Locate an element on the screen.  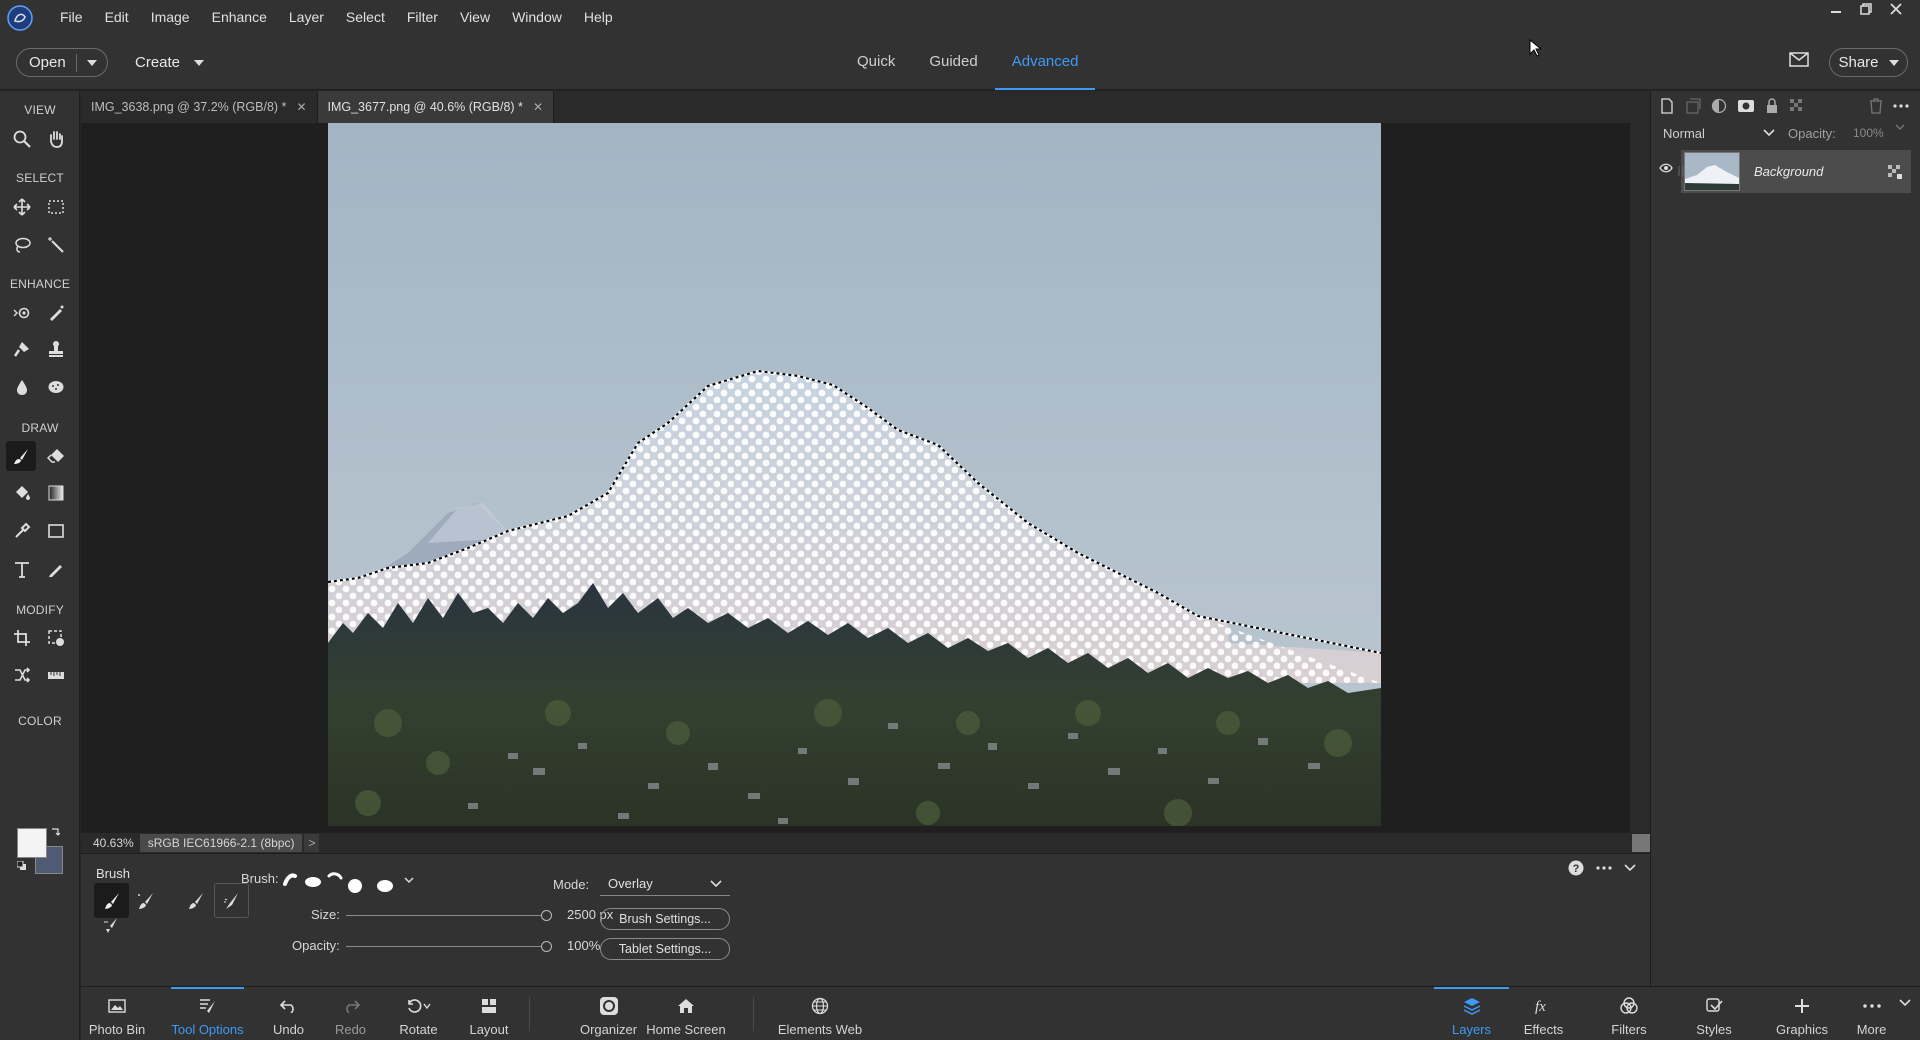
shape-tool-icon is located at coordinates (56, 531).